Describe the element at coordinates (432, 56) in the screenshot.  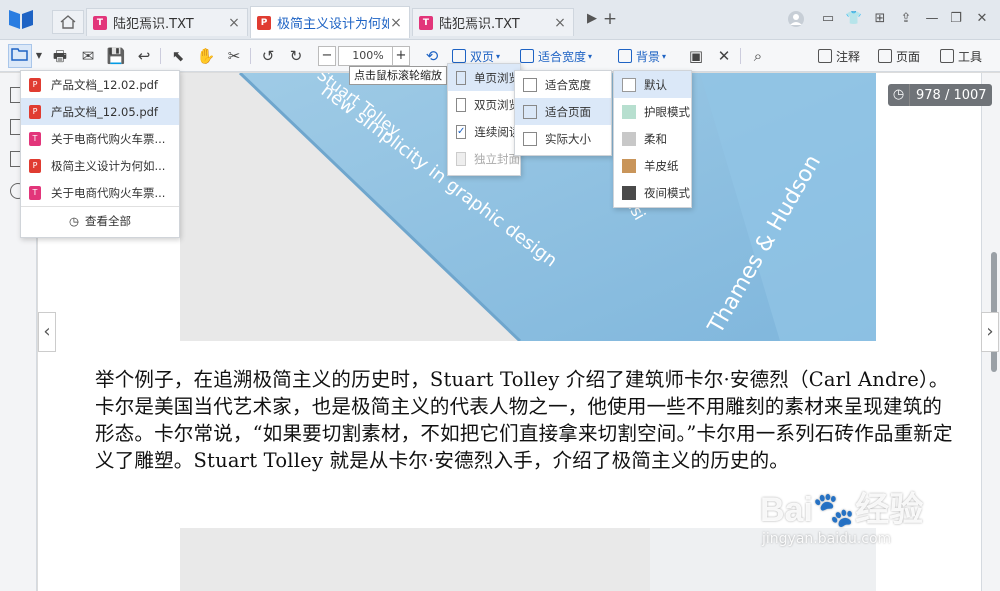
I see `rotate-view-icon: ⟲` at that location.